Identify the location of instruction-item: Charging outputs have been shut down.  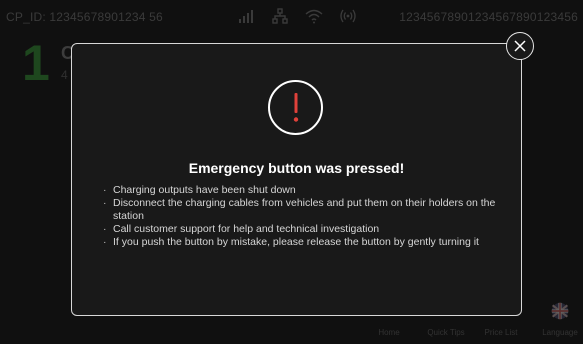
(303, 190).